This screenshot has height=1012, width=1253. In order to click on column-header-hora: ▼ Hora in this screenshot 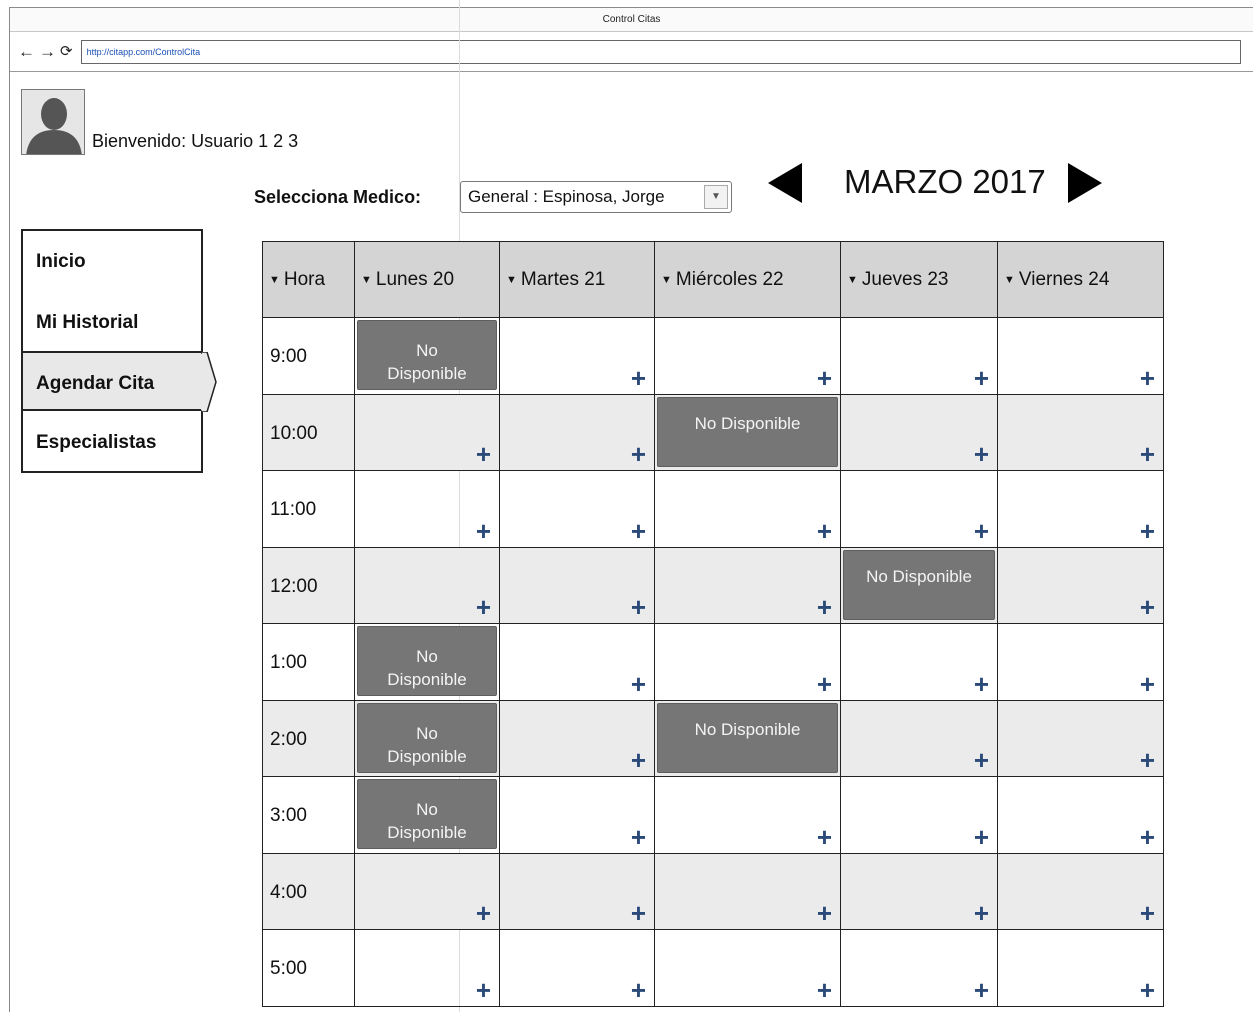, I will do `click(308, 279)`.